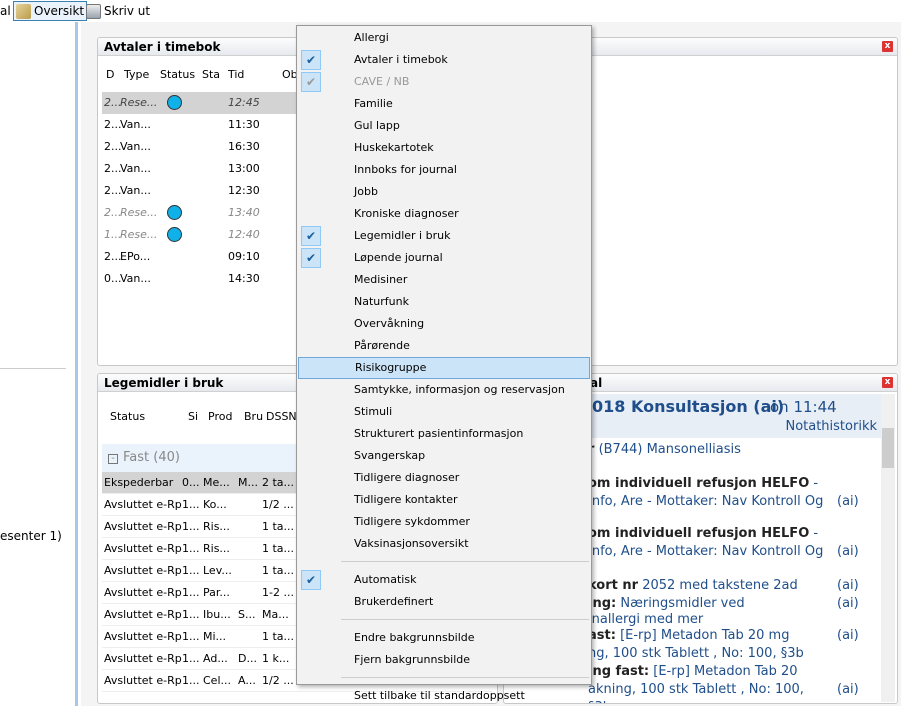 The height and width of the screenshot is (707, 901). What do you see at coordinates (444, 258) in the screenshot?
I see `menu-item: ✔ Løpende journal` at bounding box center [444, 258].